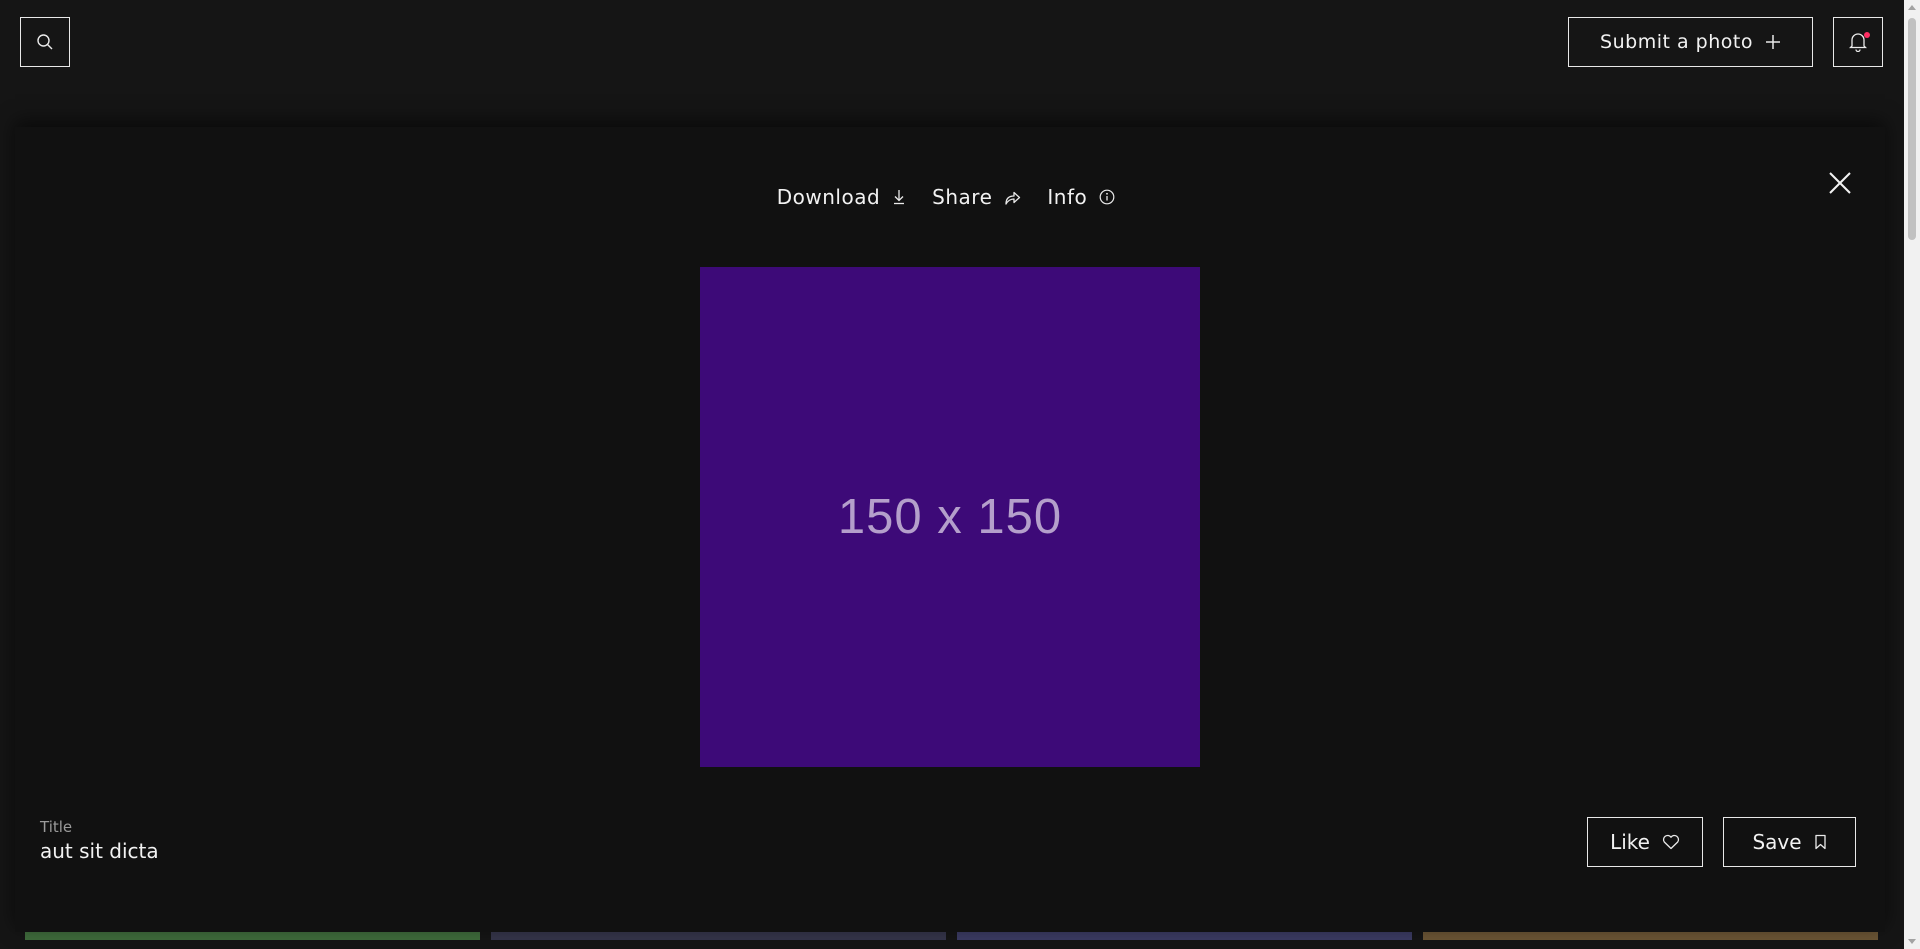 This screenshot has height=949, width=1920. What do you see at coordinates (56, 827) in the screenshot?
I see `title-label: Title` at bounding box center [56, 827].